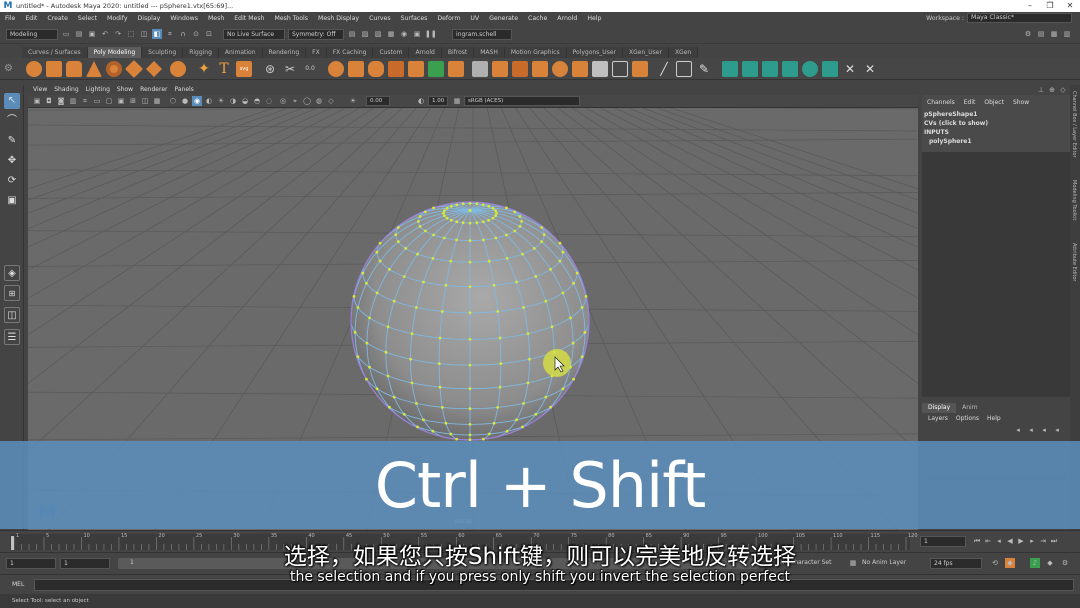 The image size is (1080, 608). What do you see at coordinates (352, 34) in the screenshot?
I see `history-icon: ▤` at bounding box center [352, 34].